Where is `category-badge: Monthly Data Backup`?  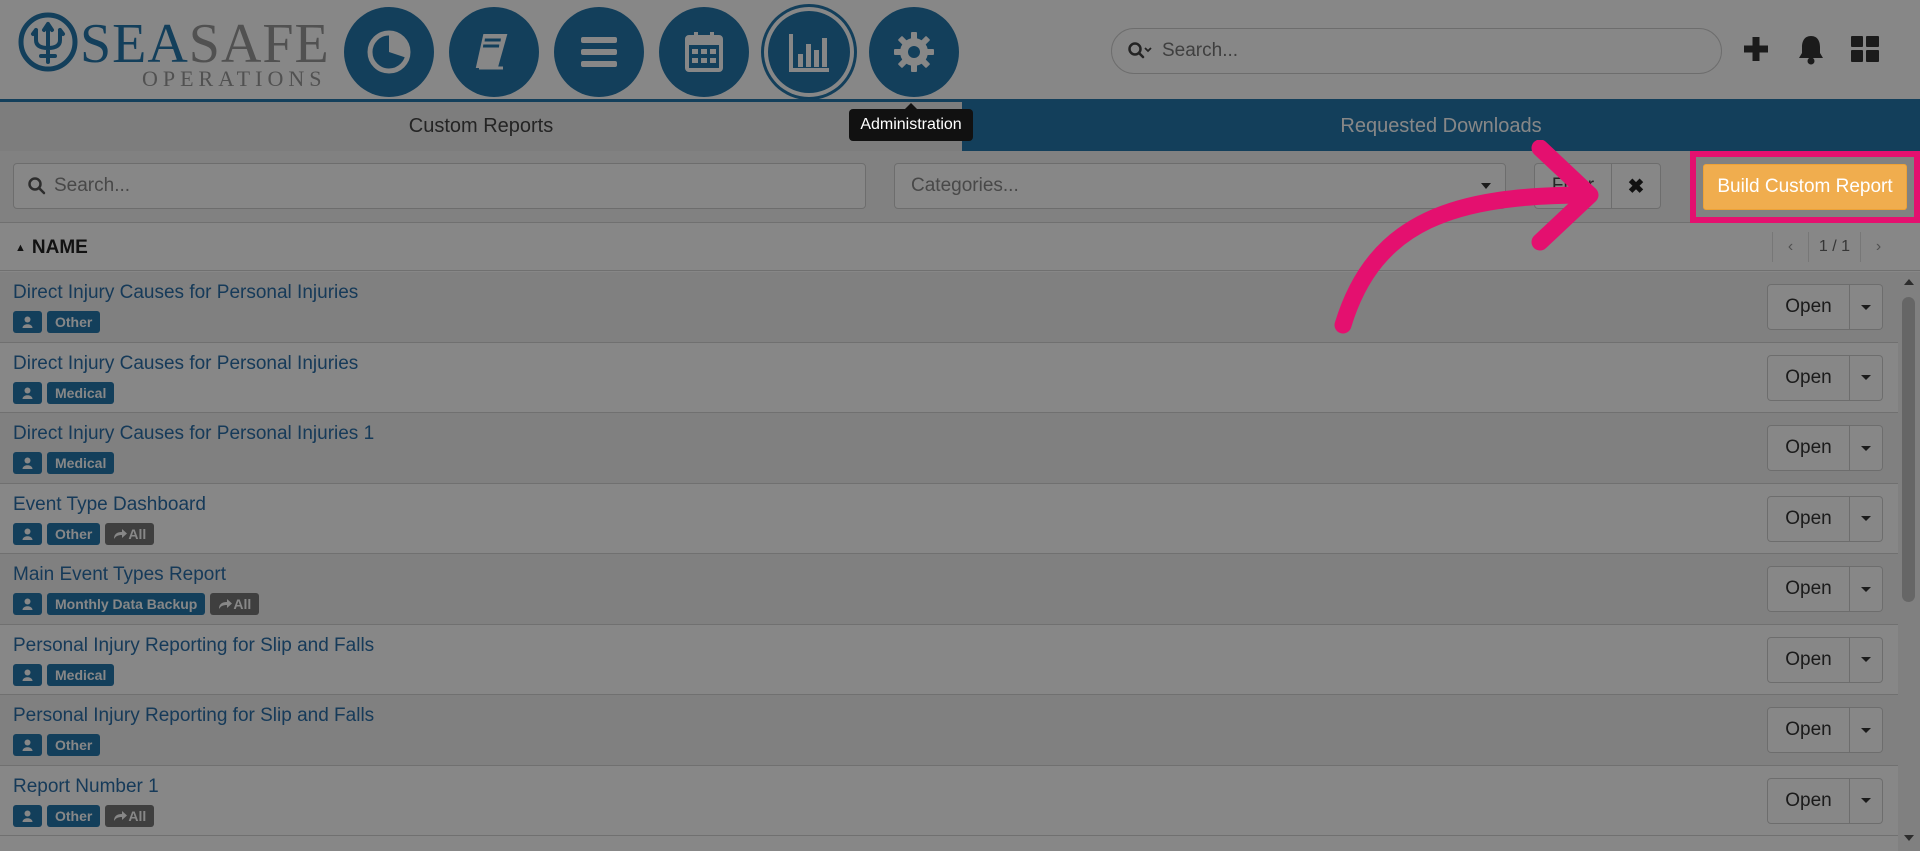
category-badge: Monthly Data Backup is located at coordinates (126, 604).